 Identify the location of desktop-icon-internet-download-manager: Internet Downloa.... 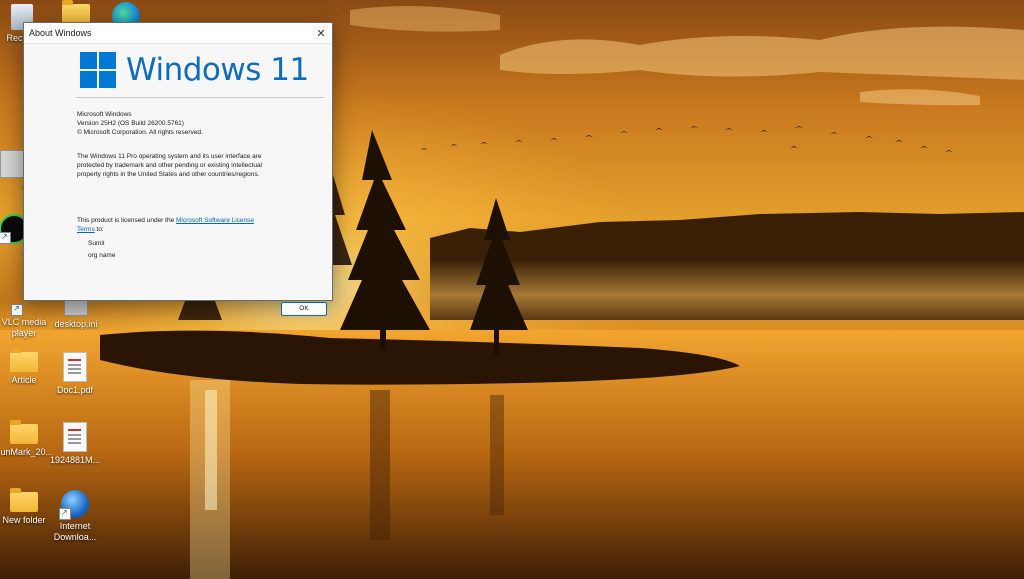
(75, 516).